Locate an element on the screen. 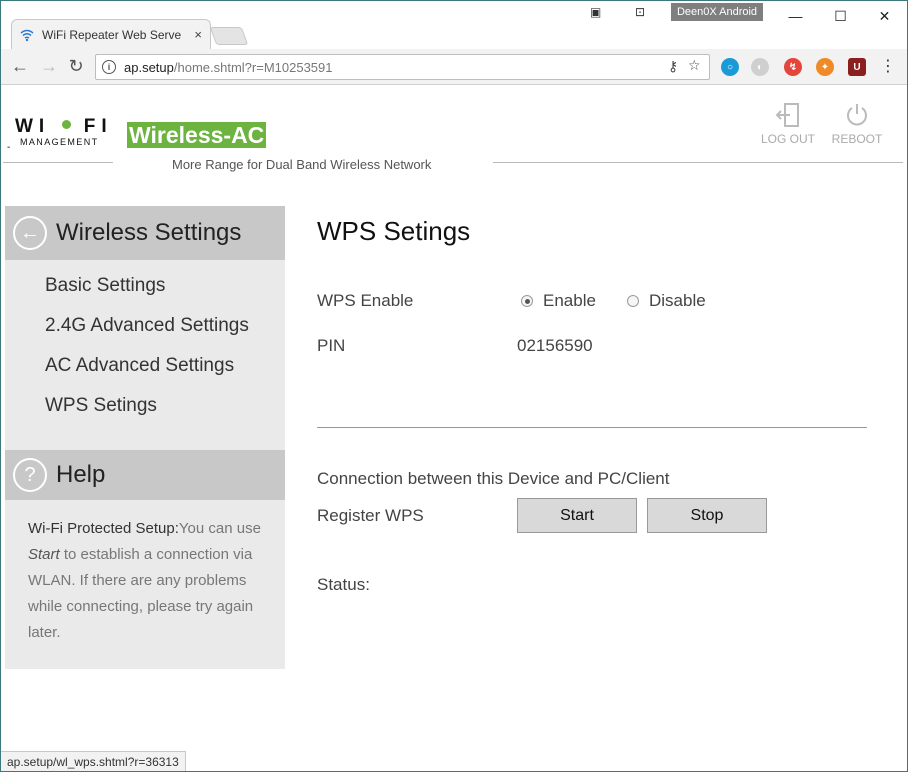 Image resolution: width=908 pixels, height=772 pixels. help-title: Help is located at coordinates (81, 474).